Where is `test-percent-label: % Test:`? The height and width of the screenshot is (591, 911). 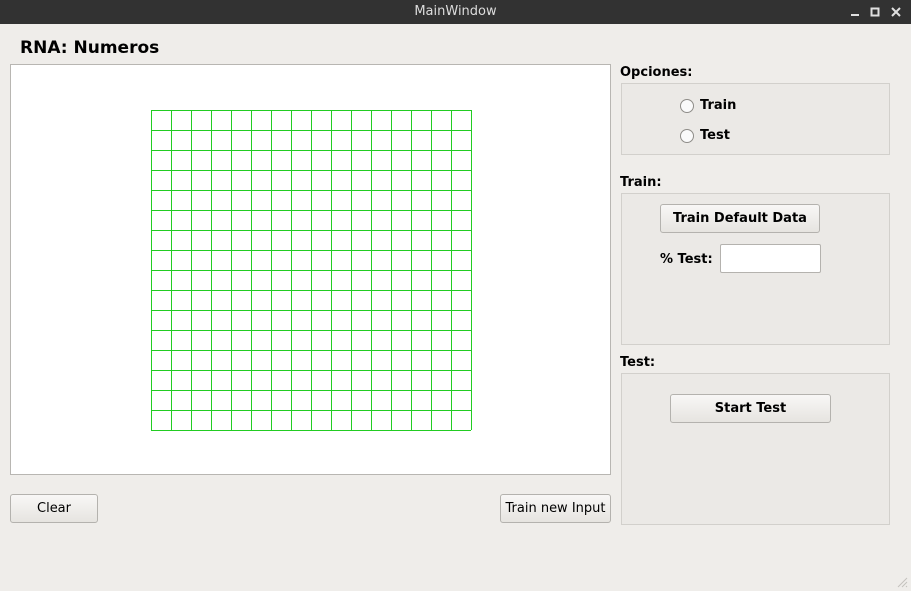
test-percent-label: % Test: is located at coordinates (686, 259).